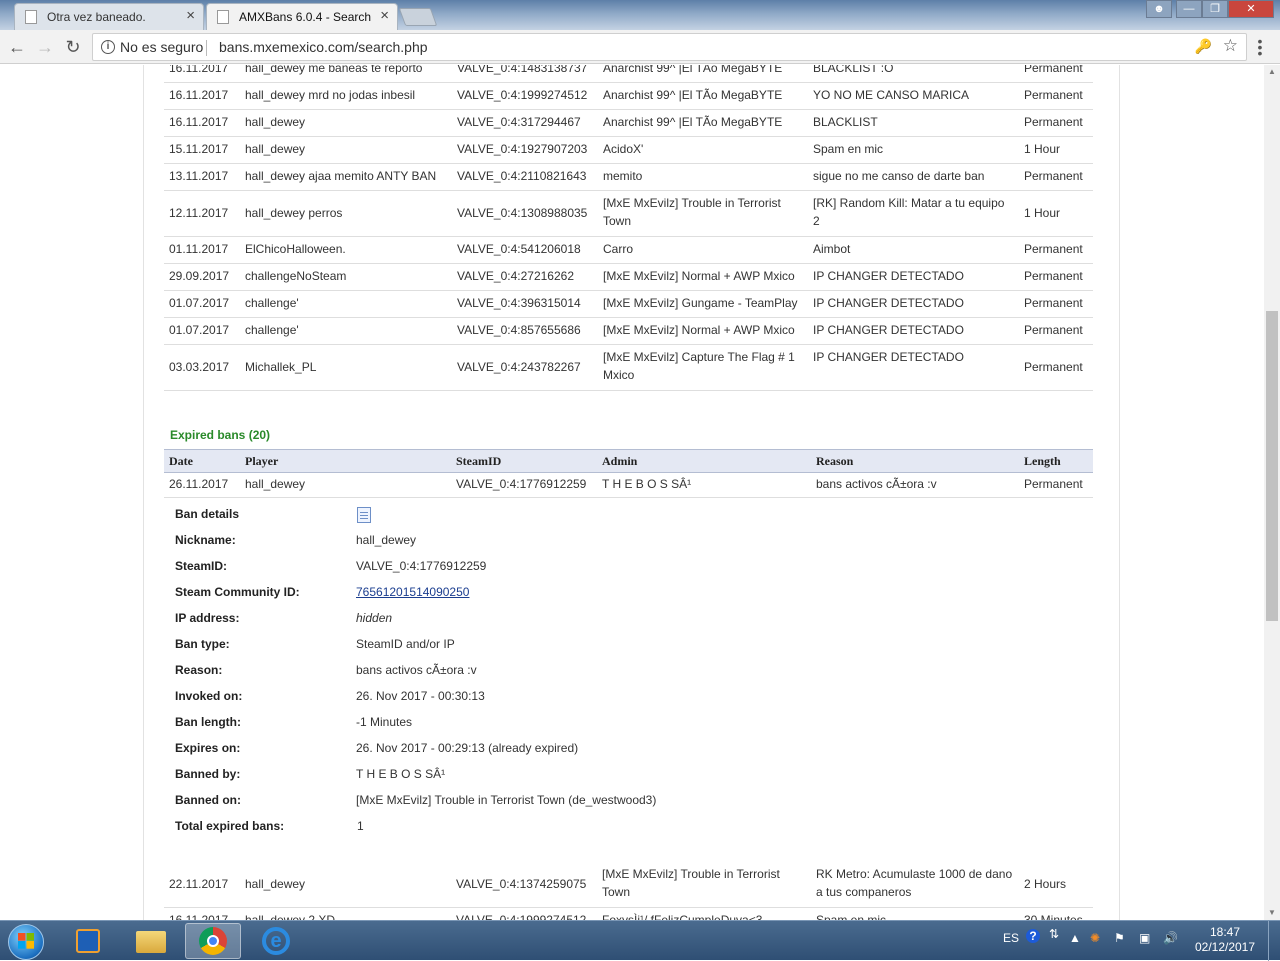 This screenshot has width=1280, height=961. Describe the element at coordinates (341, 176) in the screenshot. I see `cell-player: hall_dewey ajaa memito ANTY BAN` at that location.